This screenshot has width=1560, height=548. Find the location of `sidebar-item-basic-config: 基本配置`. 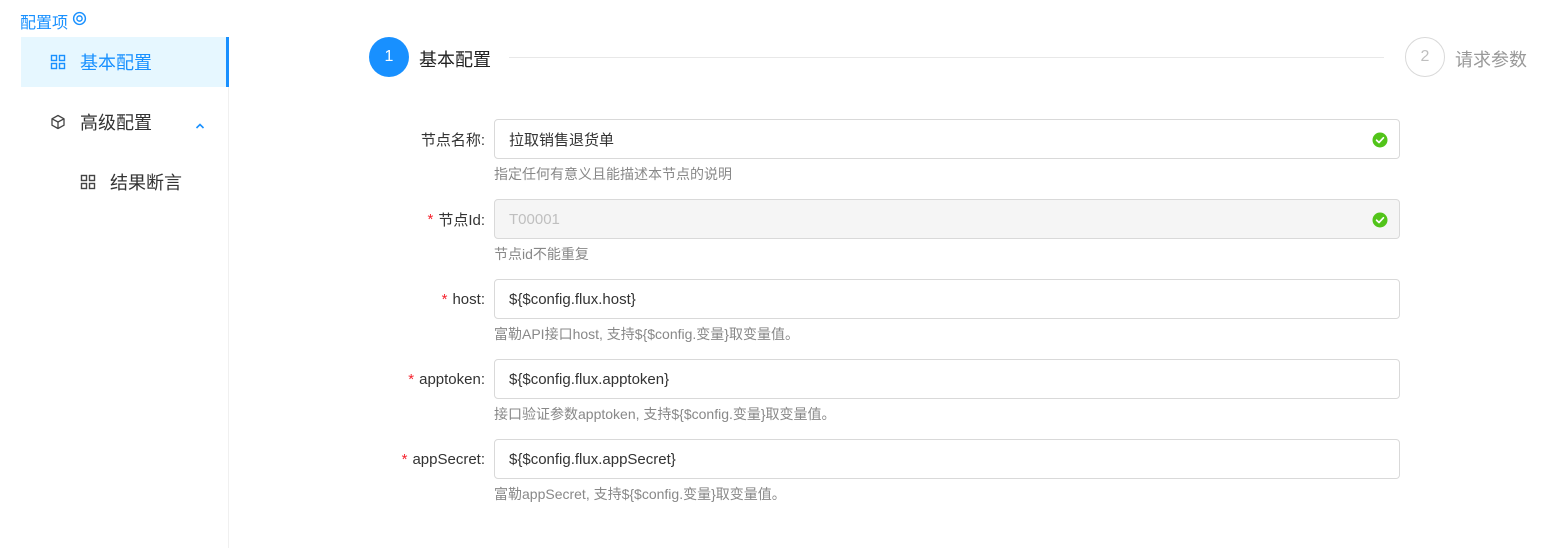

sidebar-item-basic-config: 基本配置 is located at coordinates (125, 62).